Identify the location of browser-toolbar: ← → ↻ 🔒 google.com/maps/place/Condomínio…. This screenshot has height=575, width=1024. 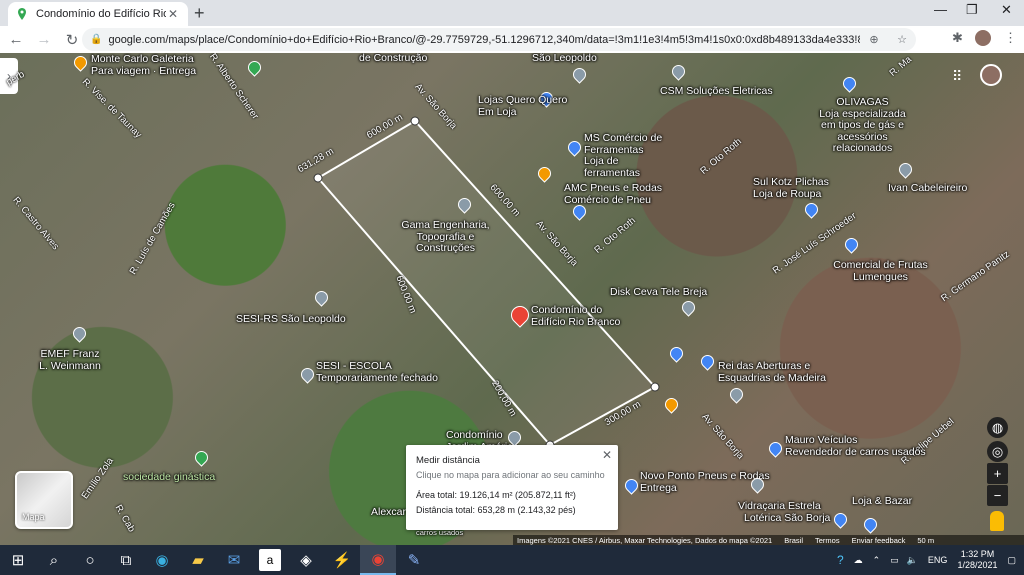
(512, 39).